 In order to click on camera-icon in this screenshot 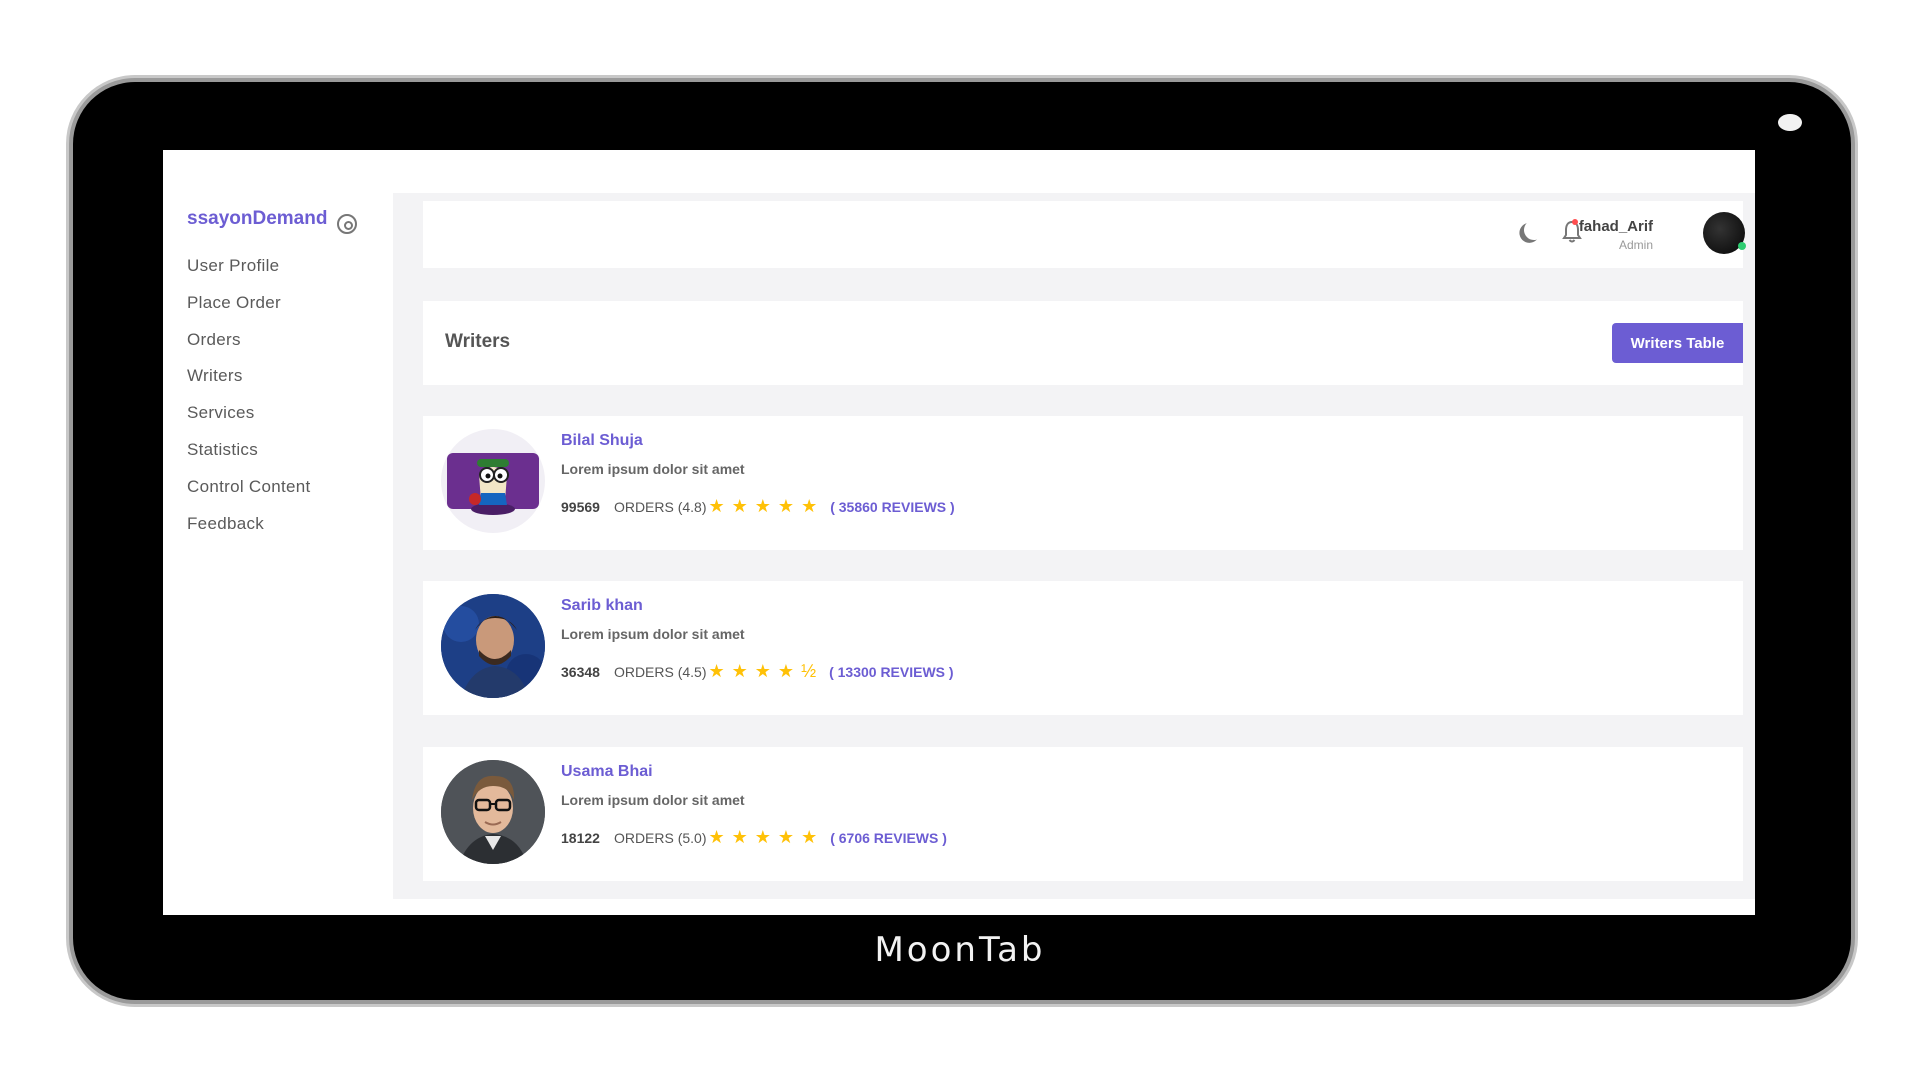, I will do `click(1790, 122)`.